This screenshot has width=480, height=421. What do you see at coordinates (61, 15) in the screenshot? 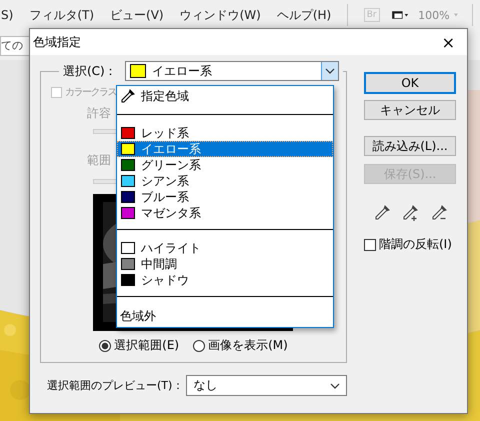
I see `menu-item: フィルタ(T)` at bounding box center [61, 15].